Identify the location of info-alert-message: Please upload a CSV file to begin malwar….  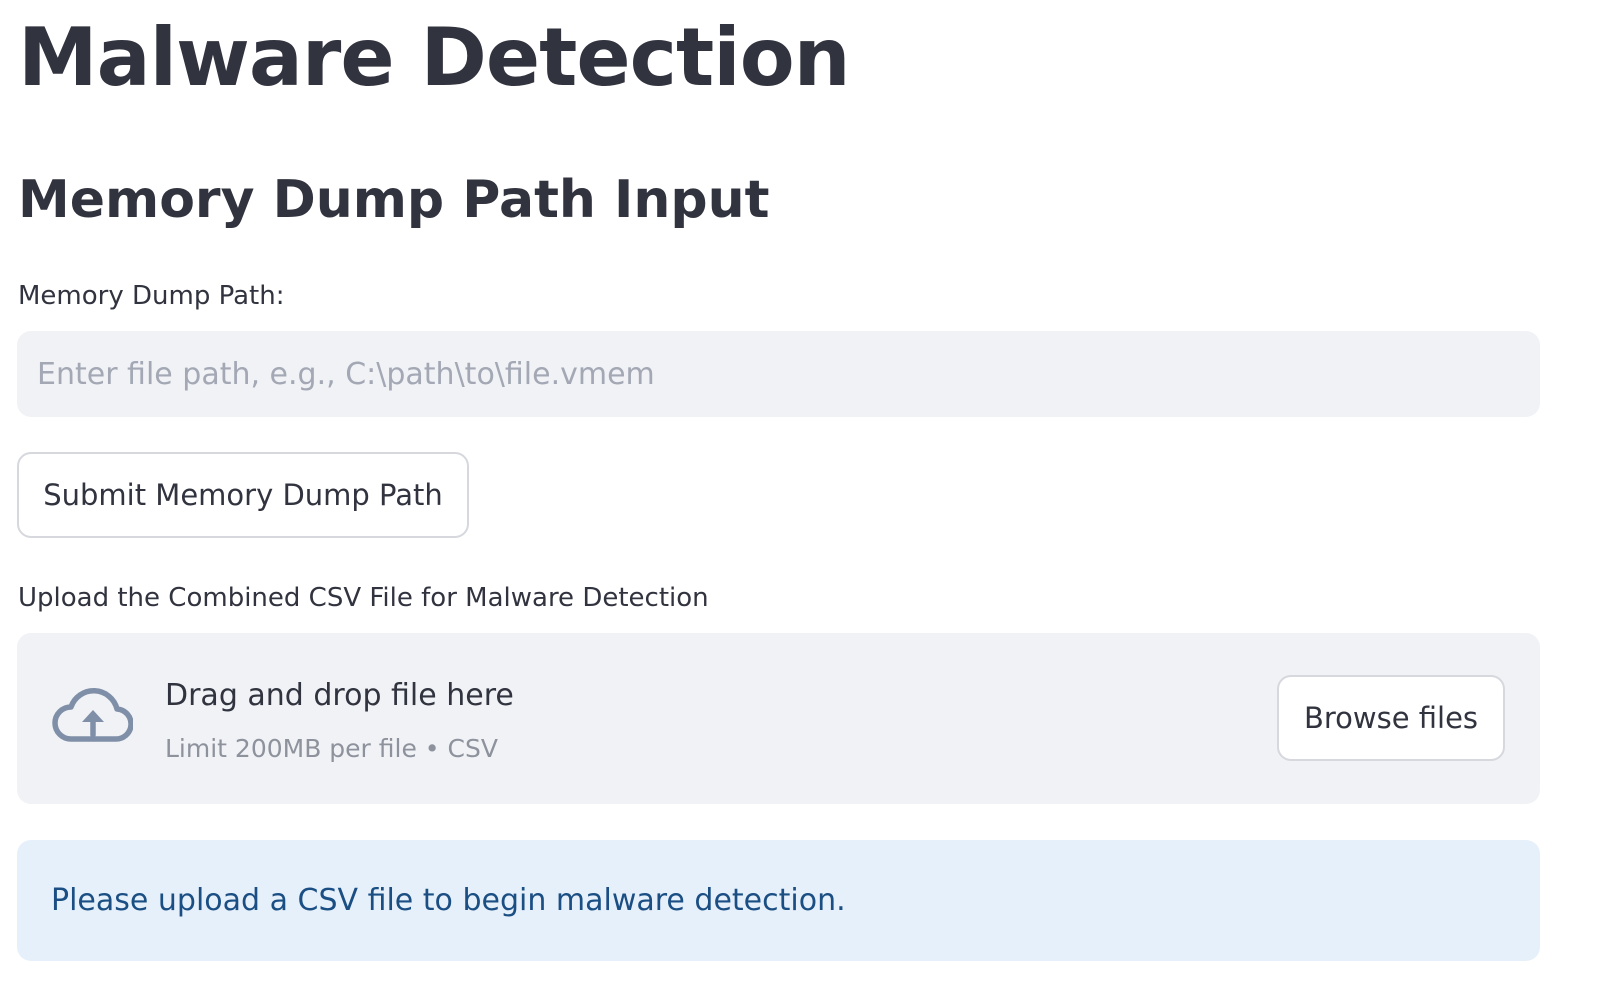
(448, 900).